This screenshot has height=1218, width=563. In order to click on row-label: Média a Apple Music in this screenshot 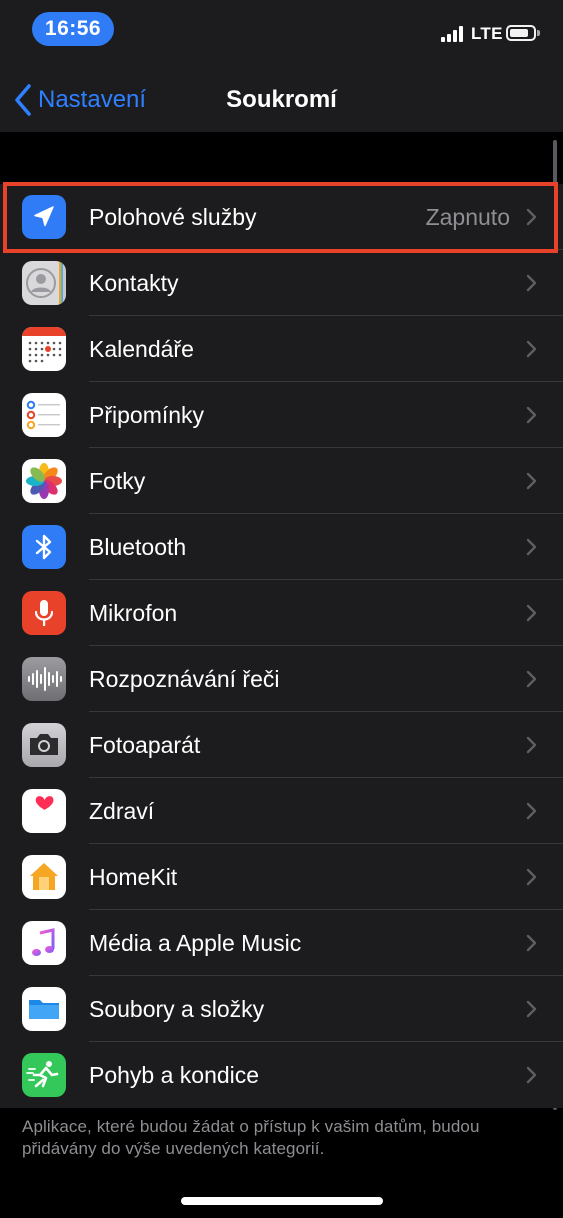, I will do `click(195, 943)`.